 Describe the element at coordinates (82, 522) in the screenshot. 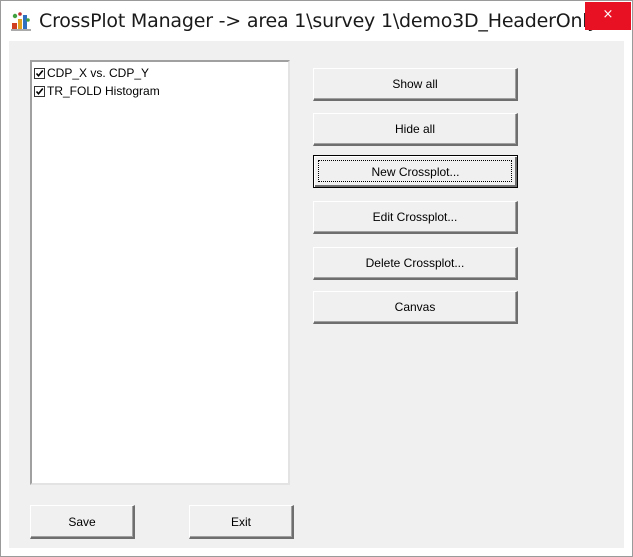

I see `save-button: Save` at that location.